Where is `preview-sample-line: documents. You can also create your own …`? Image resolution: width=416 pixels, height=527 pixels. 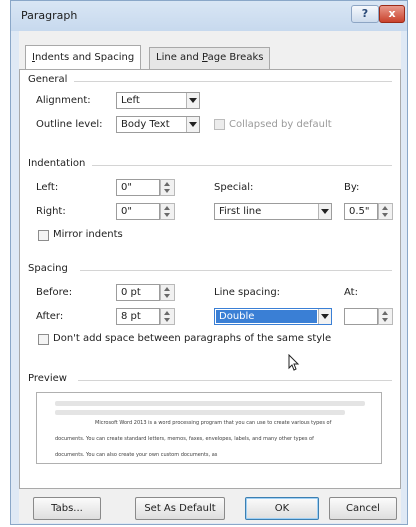
preview-sample-line: documents. You can also create your own … is located at coordinates (136, 455).